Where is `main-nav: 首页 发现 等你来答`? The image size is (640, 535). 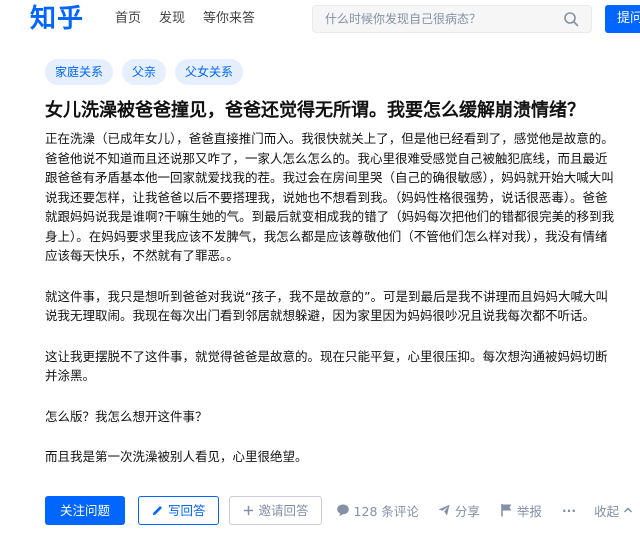 main-nav: 首页 发现 等你来答 is located at coordinates (185, 20).